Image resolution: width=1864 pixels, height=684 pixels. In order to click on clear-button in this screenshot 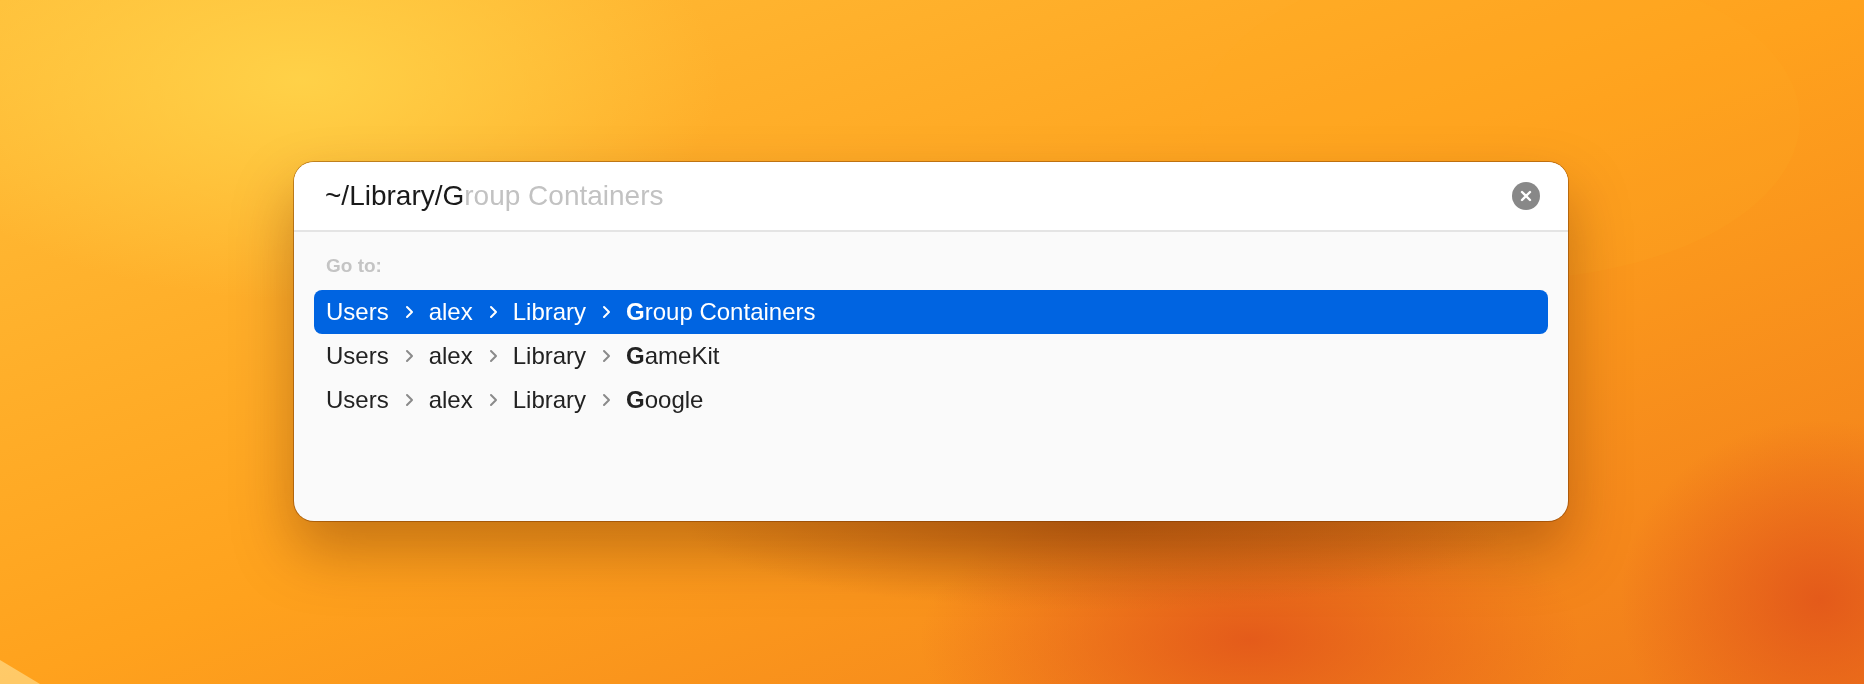, I will do `click(1526, 196)`.